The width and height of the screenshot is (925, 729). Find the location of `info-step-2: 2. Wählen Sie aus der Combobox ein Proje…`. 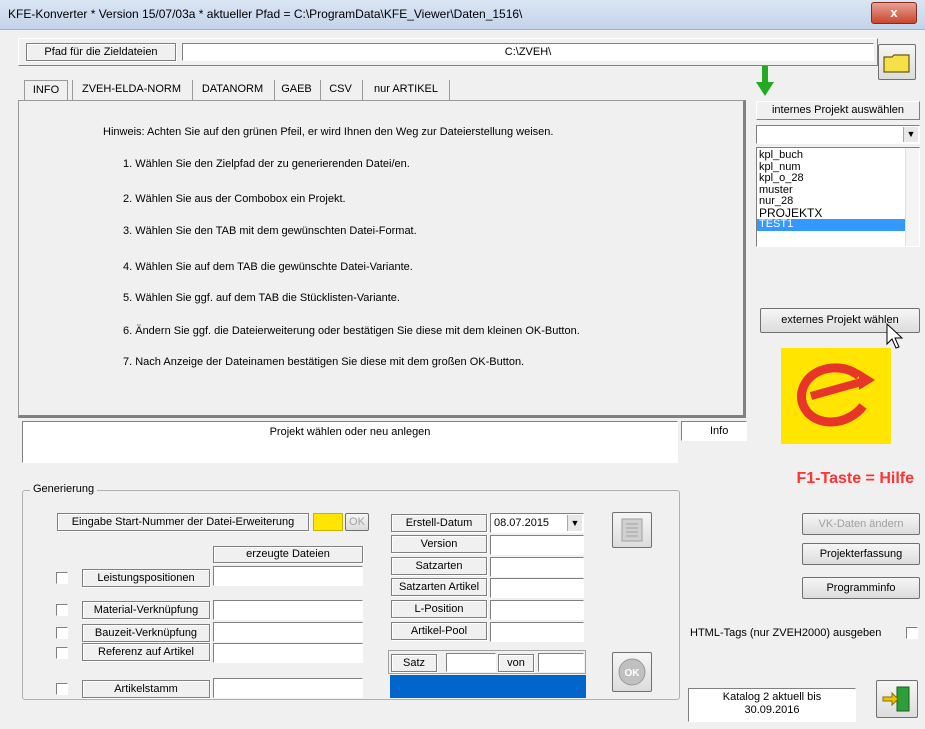

info-step-2: 2. Wählen Sie aus der Combobox ein Proje… is located at coordinates (234, 199).